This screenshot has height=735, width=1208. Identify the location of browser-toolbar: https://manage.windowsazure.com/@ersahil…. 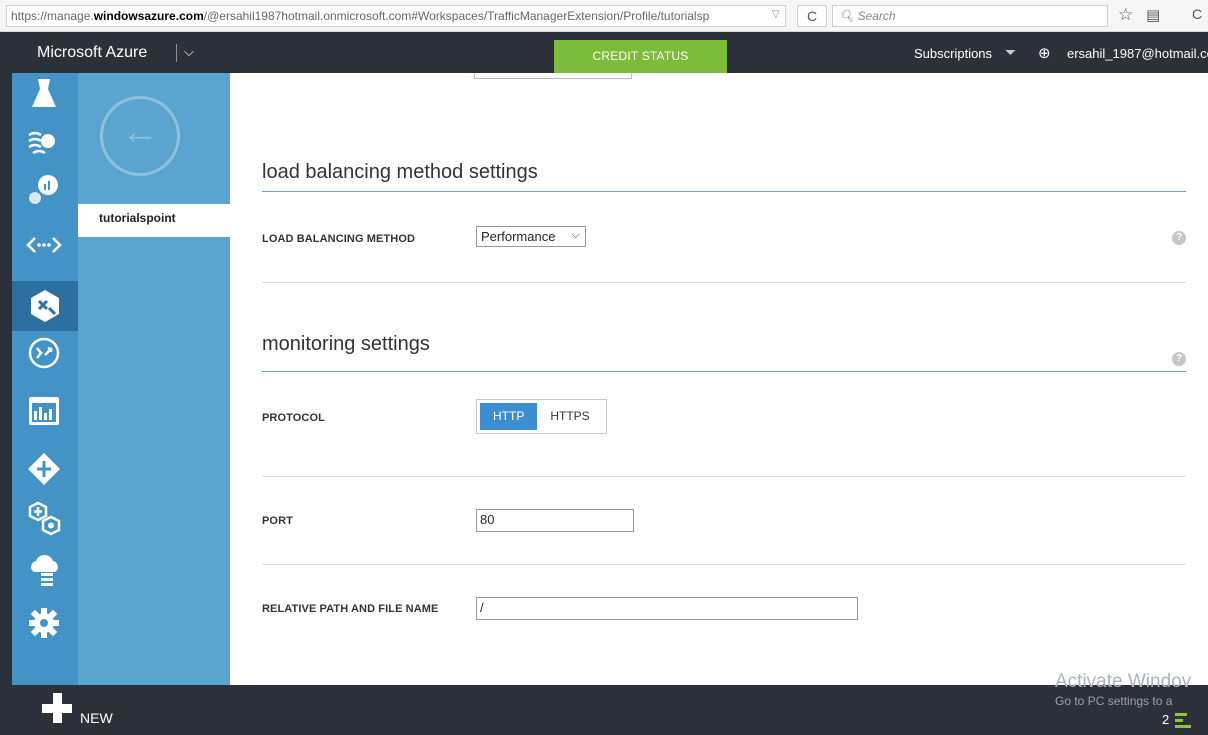
(604, 16).